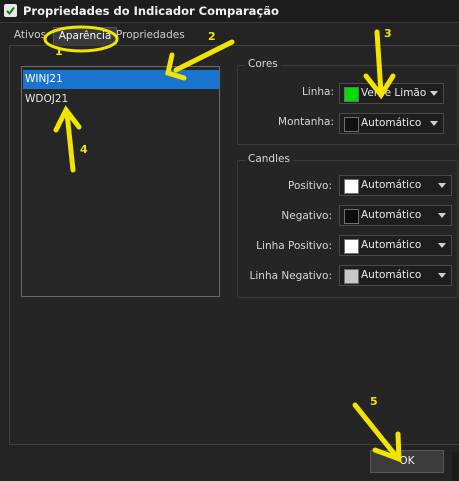  Describe the element at coordinates (212, 36) in the screenshot. I see `annotation-number-2: 2` at that location.